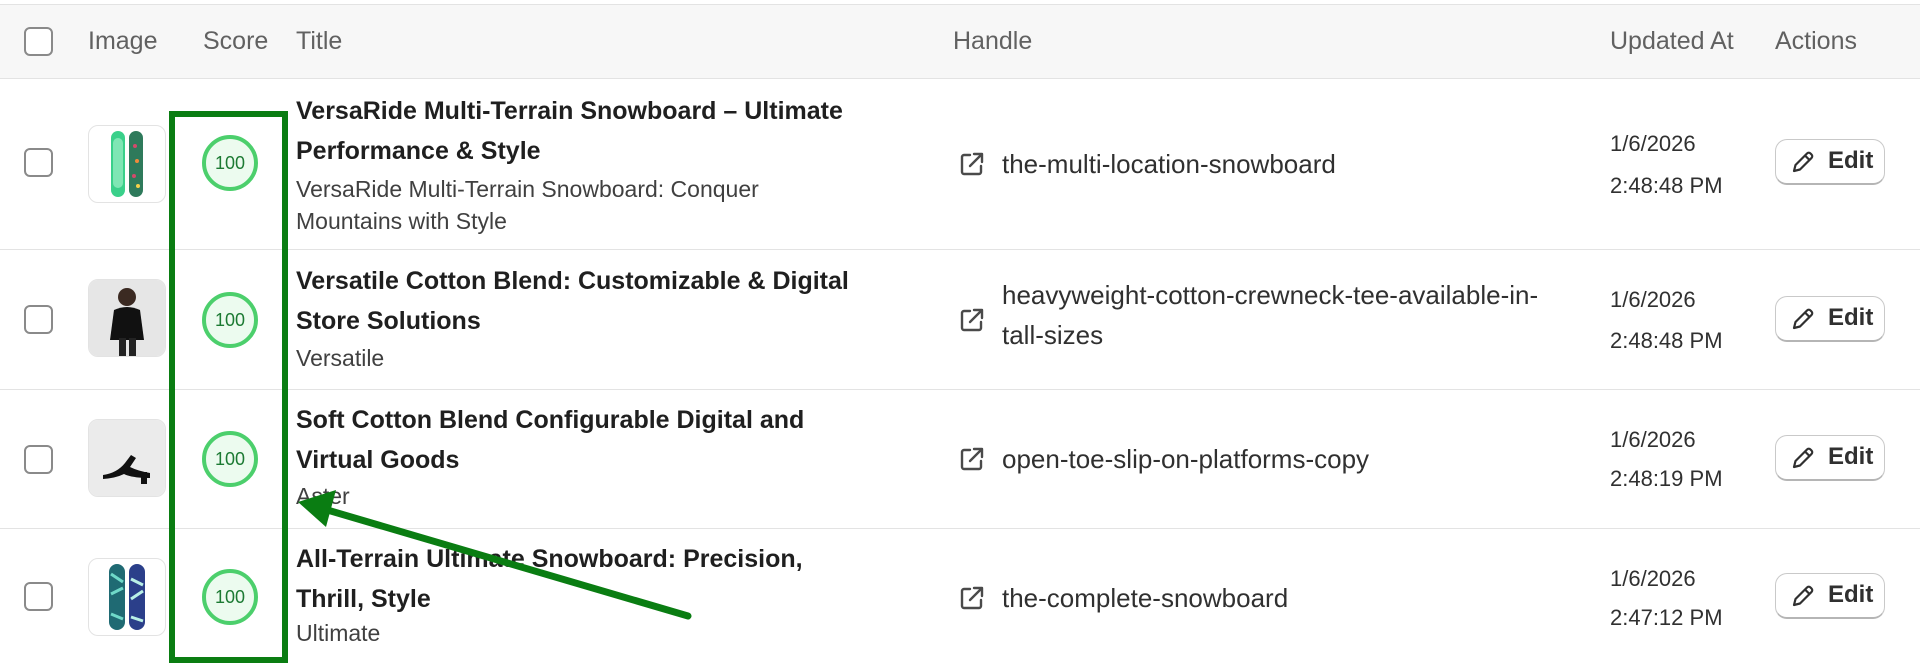 The width and height of the screenshot is (1920, 665). I want to click on updated-time: 2:47:12 PM, so click(1666, 617).